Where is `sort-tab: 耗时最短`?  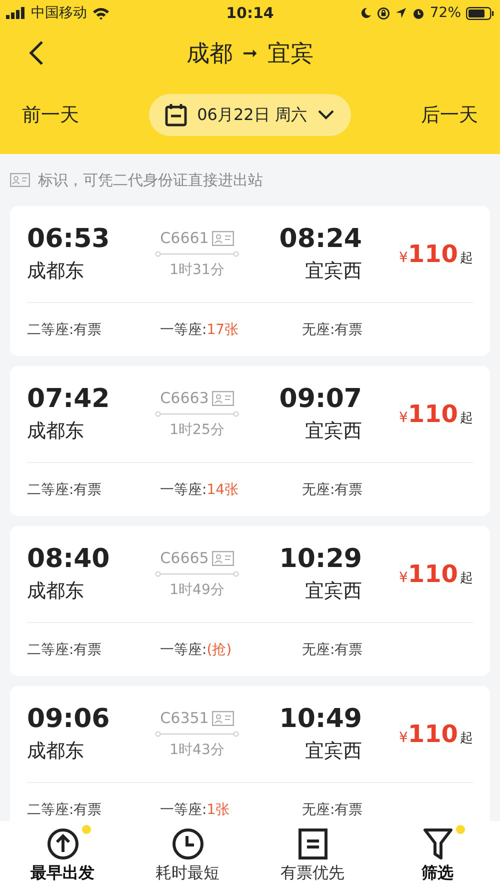 sort-tab: 耗时最短 is located at coordinates (187, 855).